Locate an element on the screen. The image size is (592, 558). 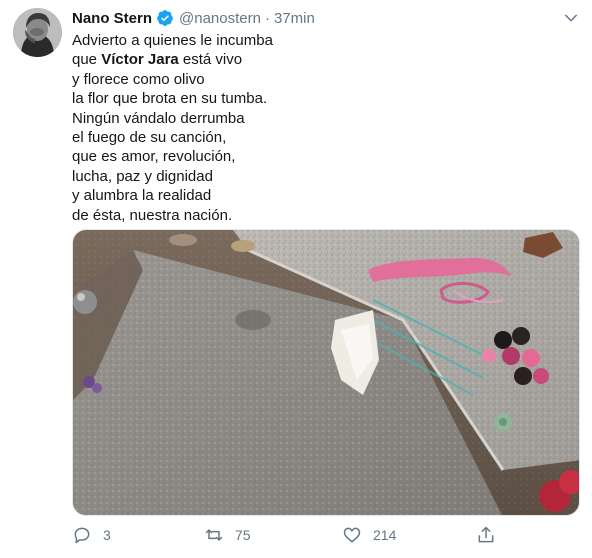
tweet-text-line: Advierto a quienes le incumba is located at coordinates (322, 40).